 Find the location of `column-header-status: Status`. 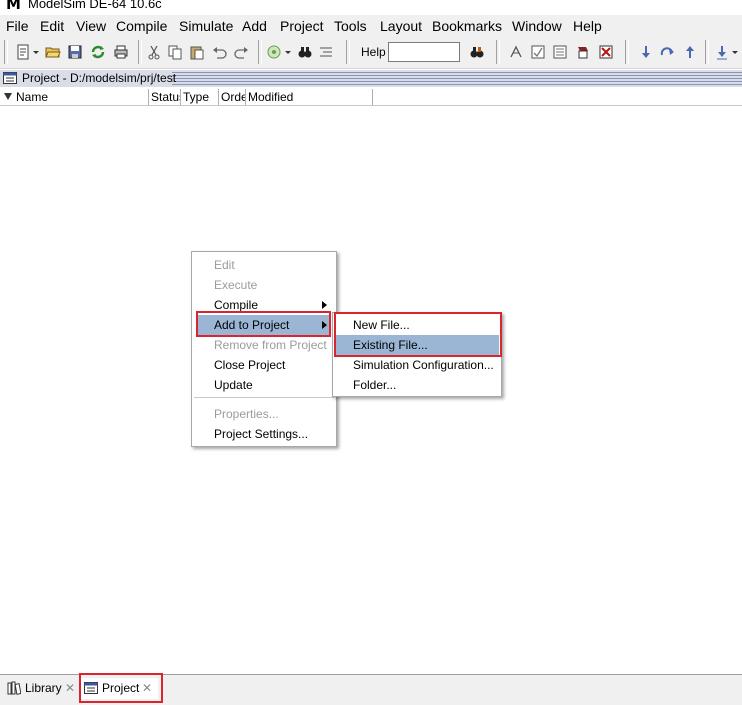

column-header-status: Status is located at coordinates (165, 97).